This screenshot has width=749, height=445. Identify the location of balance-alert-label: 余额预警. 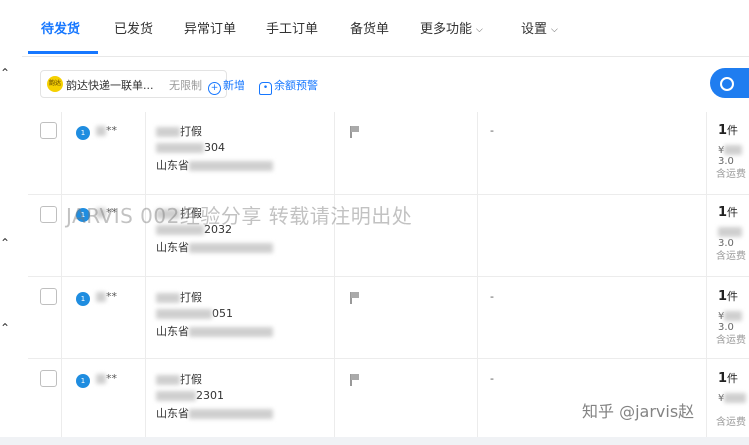
(296, 85).